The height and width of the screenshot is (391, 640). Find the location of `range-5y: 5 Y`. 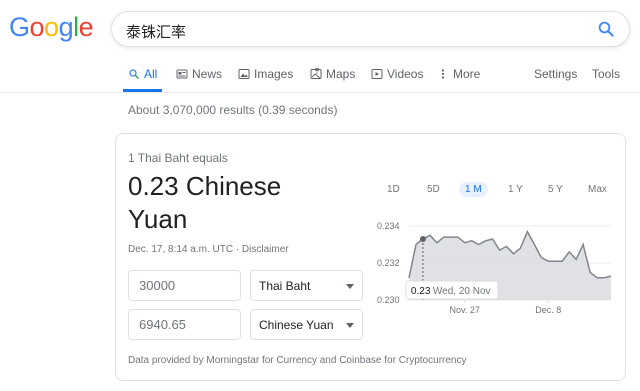

range-5y: 5 Y is located at coordinates (555, 189).